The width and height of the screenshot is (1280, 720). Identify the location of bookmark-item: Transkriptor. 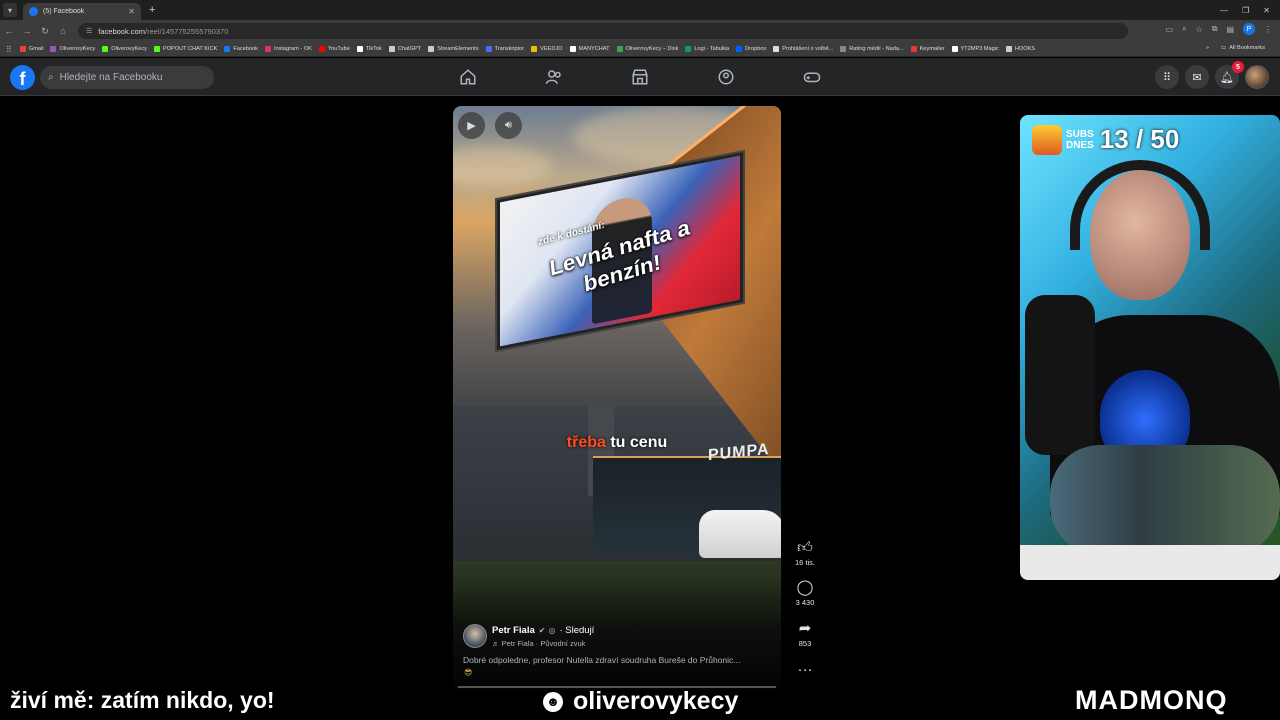
(505, 49).